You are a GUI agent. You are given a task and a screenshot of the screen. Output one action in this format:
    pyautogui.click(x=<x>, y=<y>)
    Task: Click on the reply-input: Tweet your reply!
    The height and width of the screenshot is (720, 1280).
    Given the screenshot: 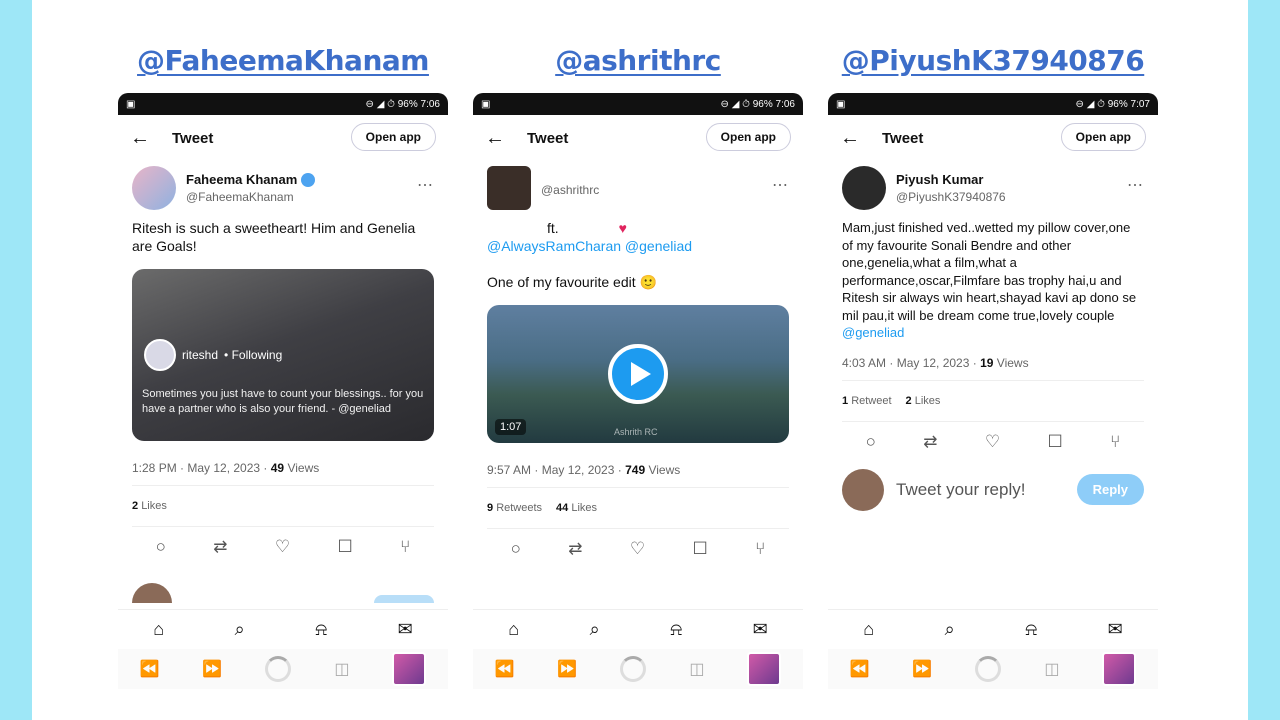 What is the action you would take?
    pyautogui.click(x=986, y=490)
    